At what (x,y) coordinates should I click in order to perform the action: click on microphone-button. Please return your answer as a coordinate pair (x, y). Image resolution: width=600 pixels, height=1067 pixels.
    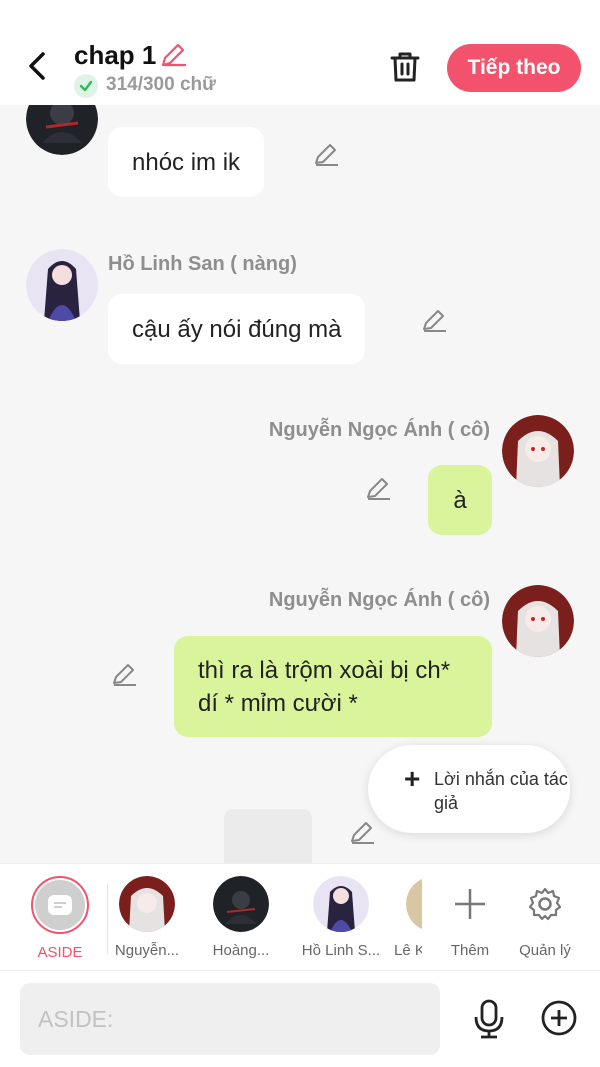
    Looking at the image, I should click on (489, 1019).